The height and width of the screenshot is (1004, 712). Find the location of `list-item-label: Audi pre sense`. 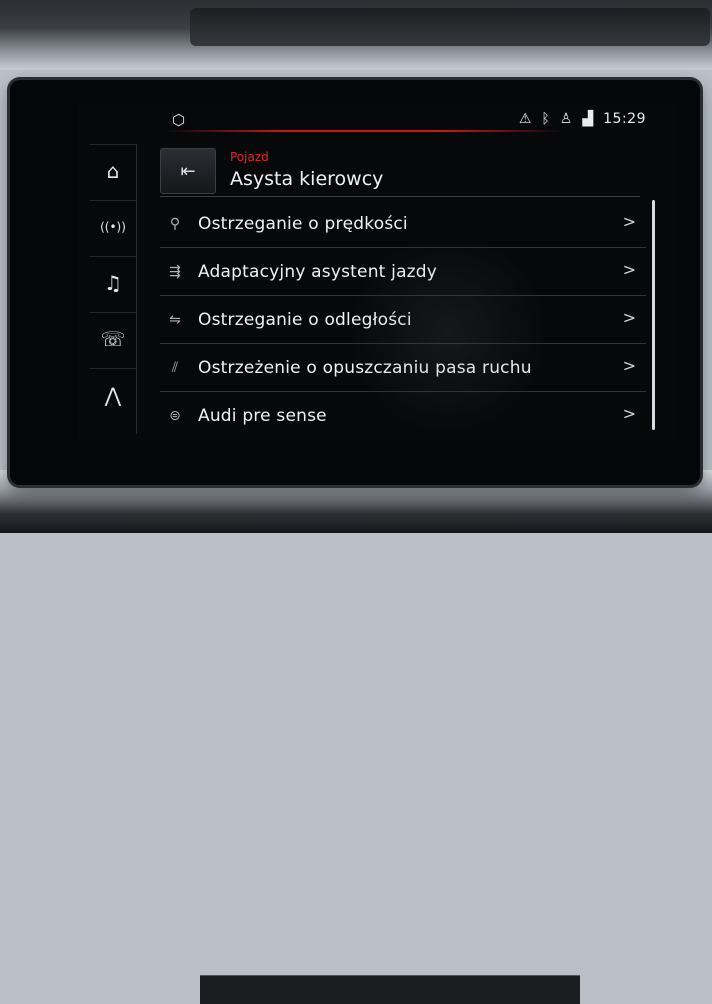

list-item-label: Audi pre sense is located at coordinates (262, 415).